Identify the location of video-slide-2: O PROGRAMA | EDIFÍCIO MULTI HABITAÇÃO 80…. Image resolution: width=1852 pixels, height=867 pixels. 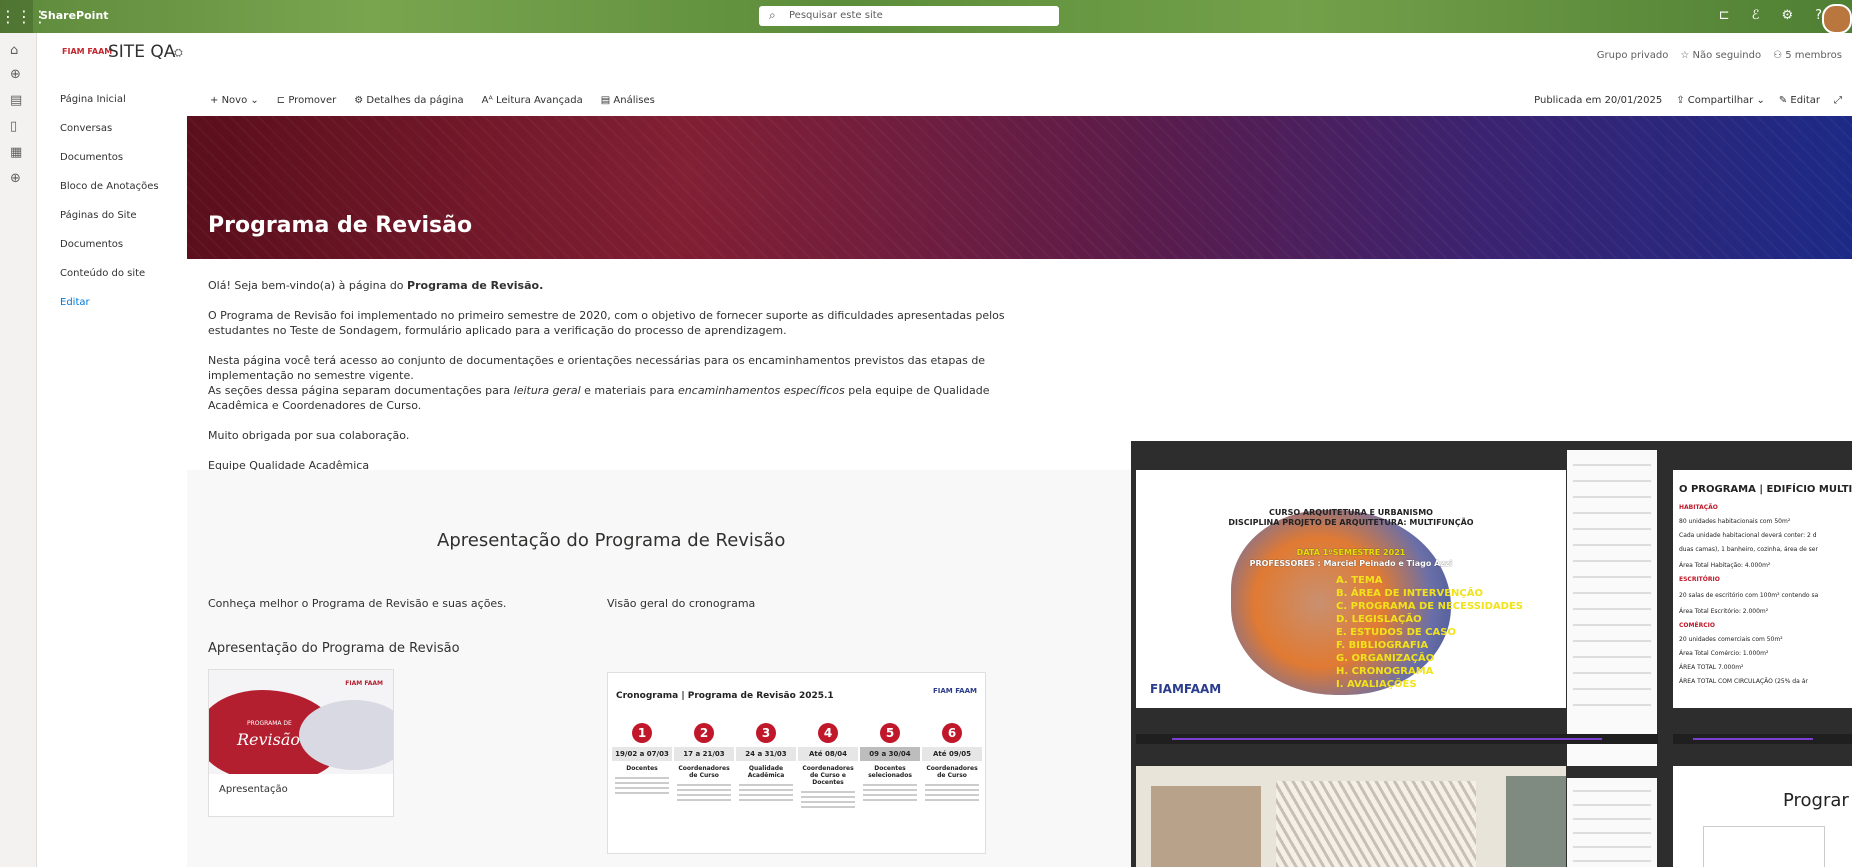
(1762, 589).